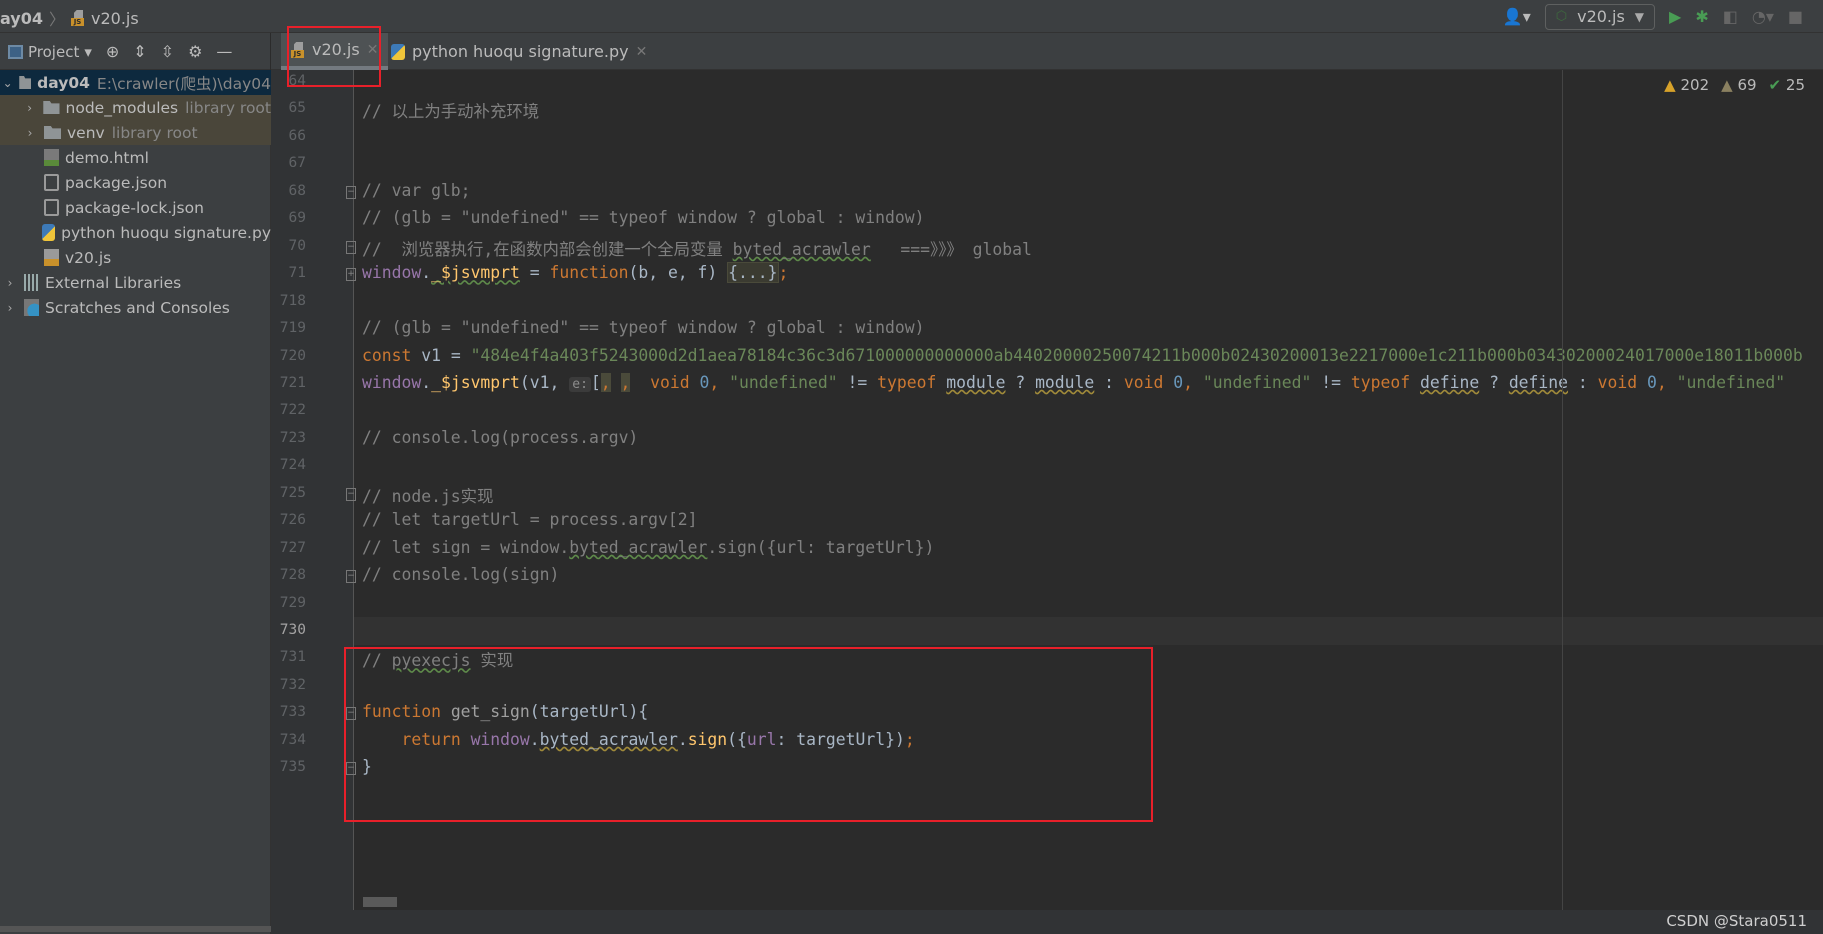 The image size is (1823, 934). I want to click on hide-icon: —, so click(224, 51).